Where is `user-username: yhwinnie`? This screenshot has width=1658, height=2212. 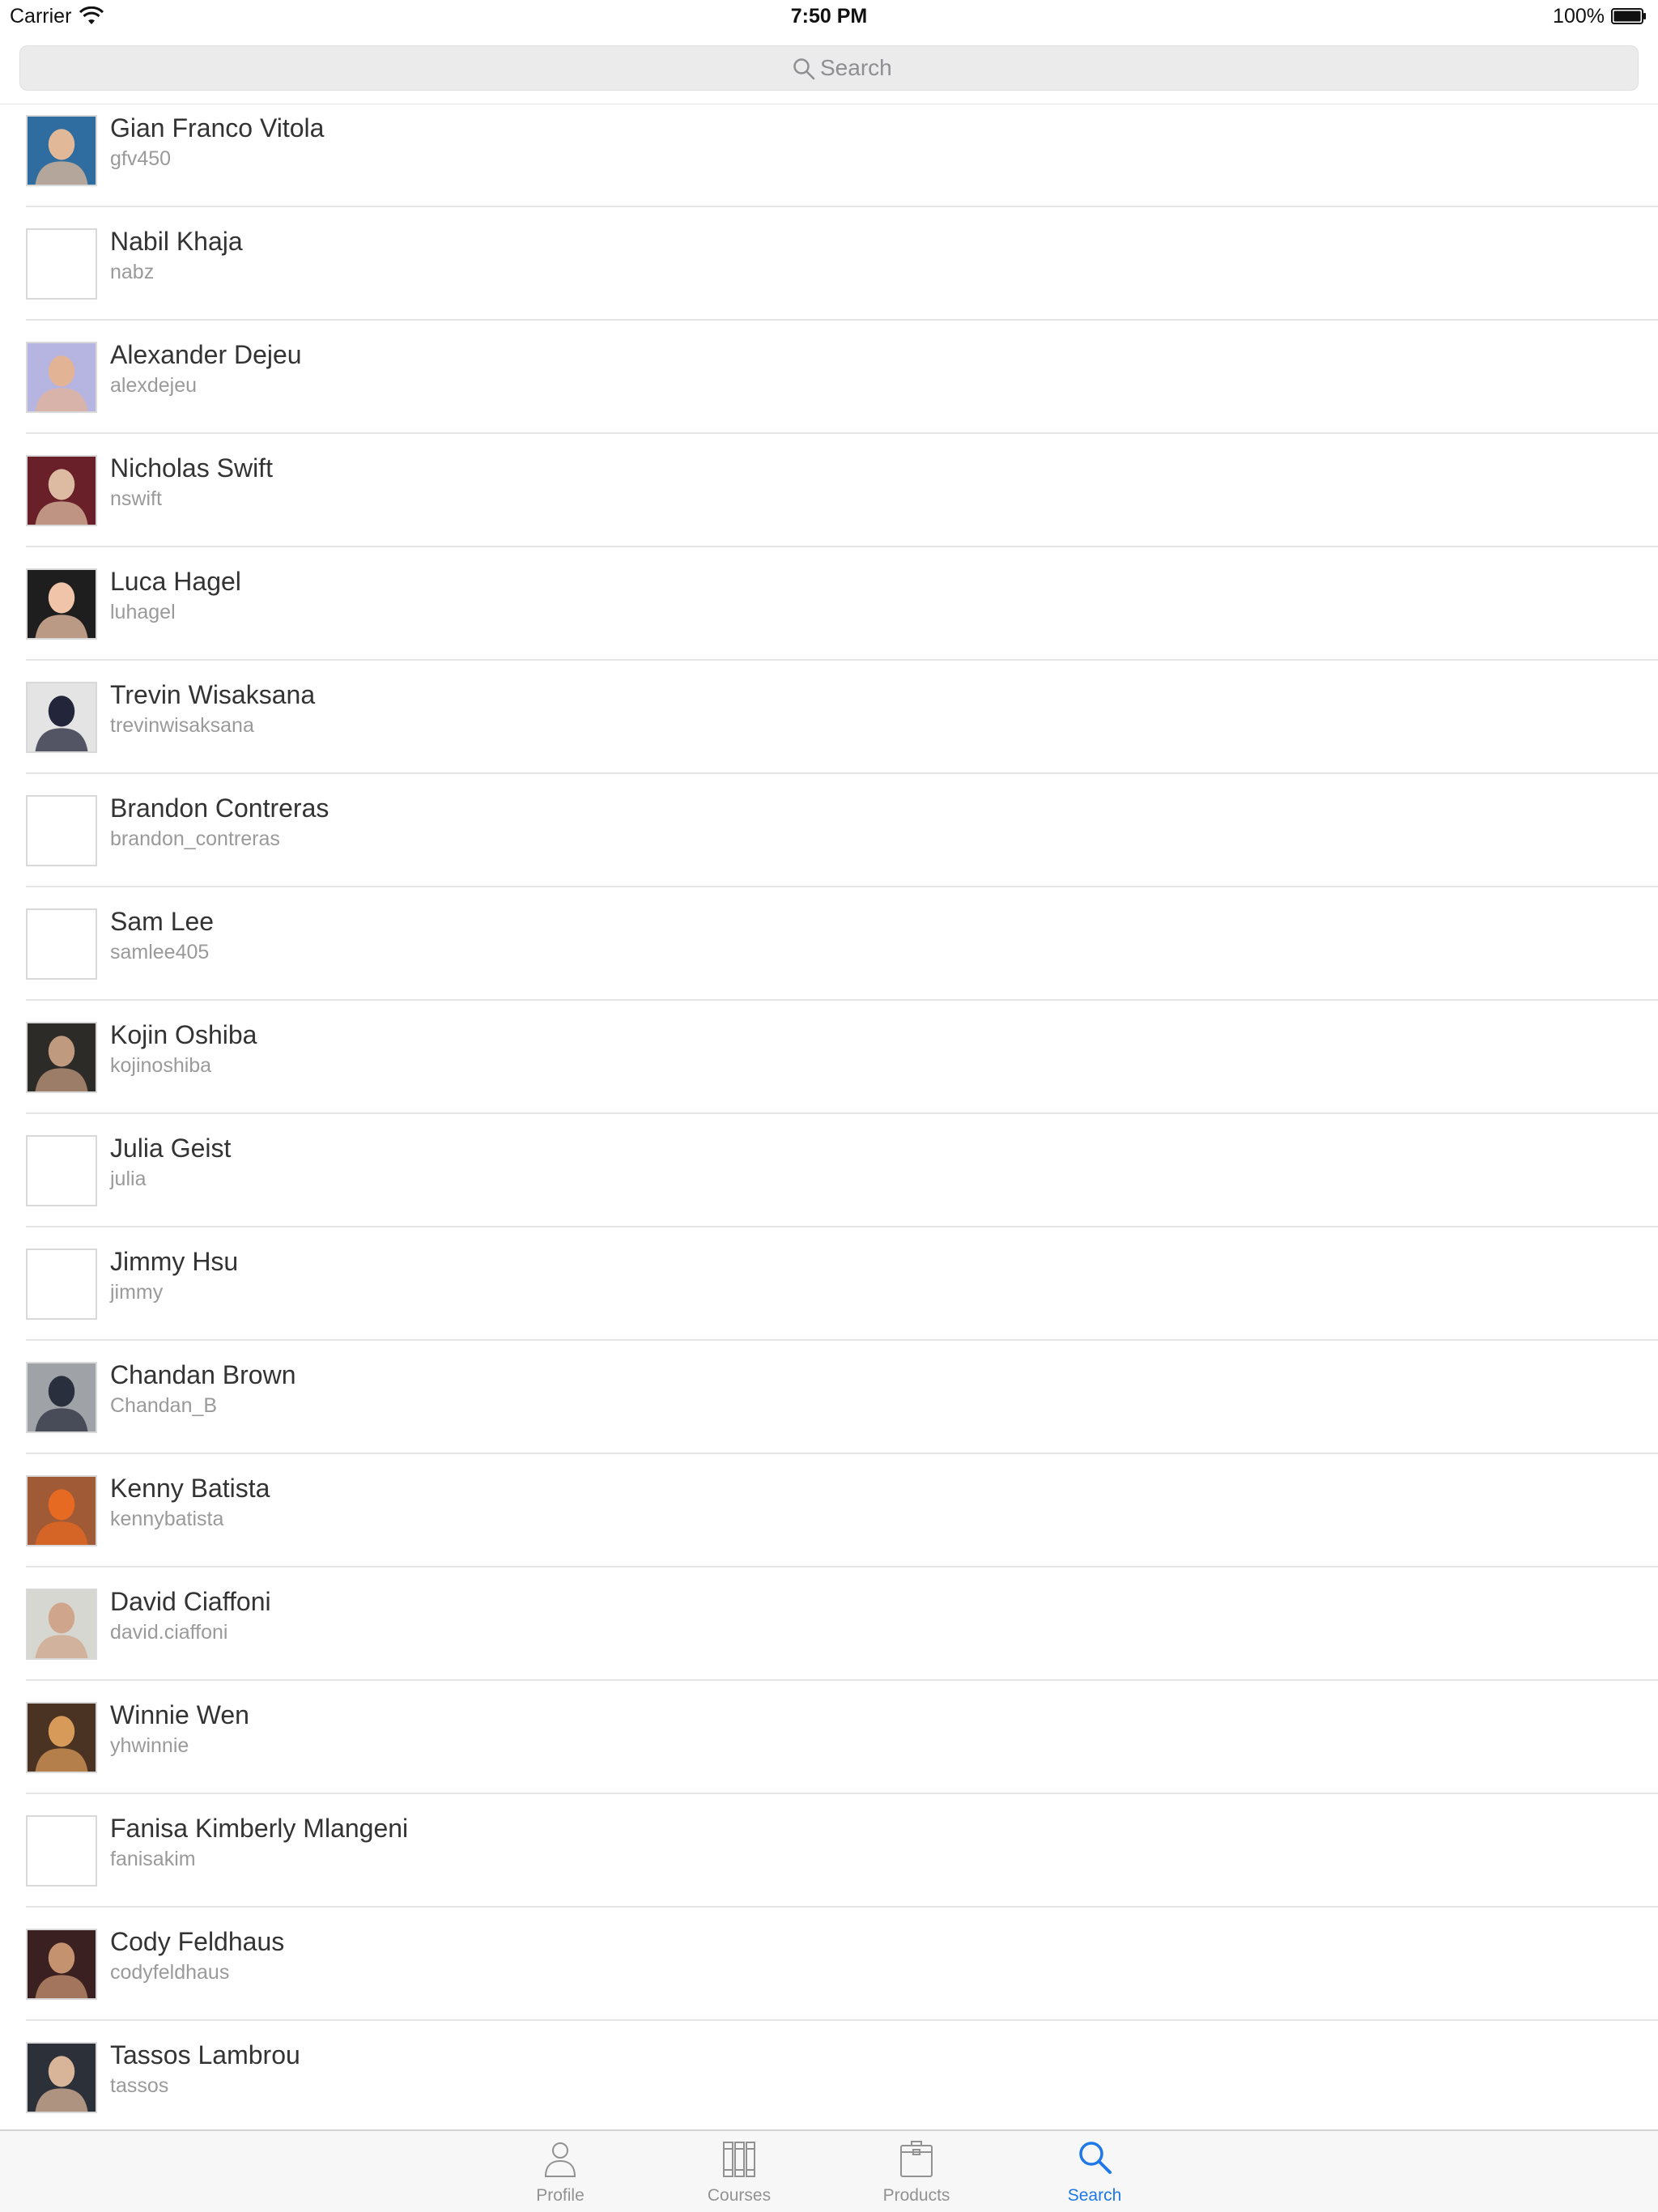
user-username: yhwinnie is located at coordinates (149, 1746).